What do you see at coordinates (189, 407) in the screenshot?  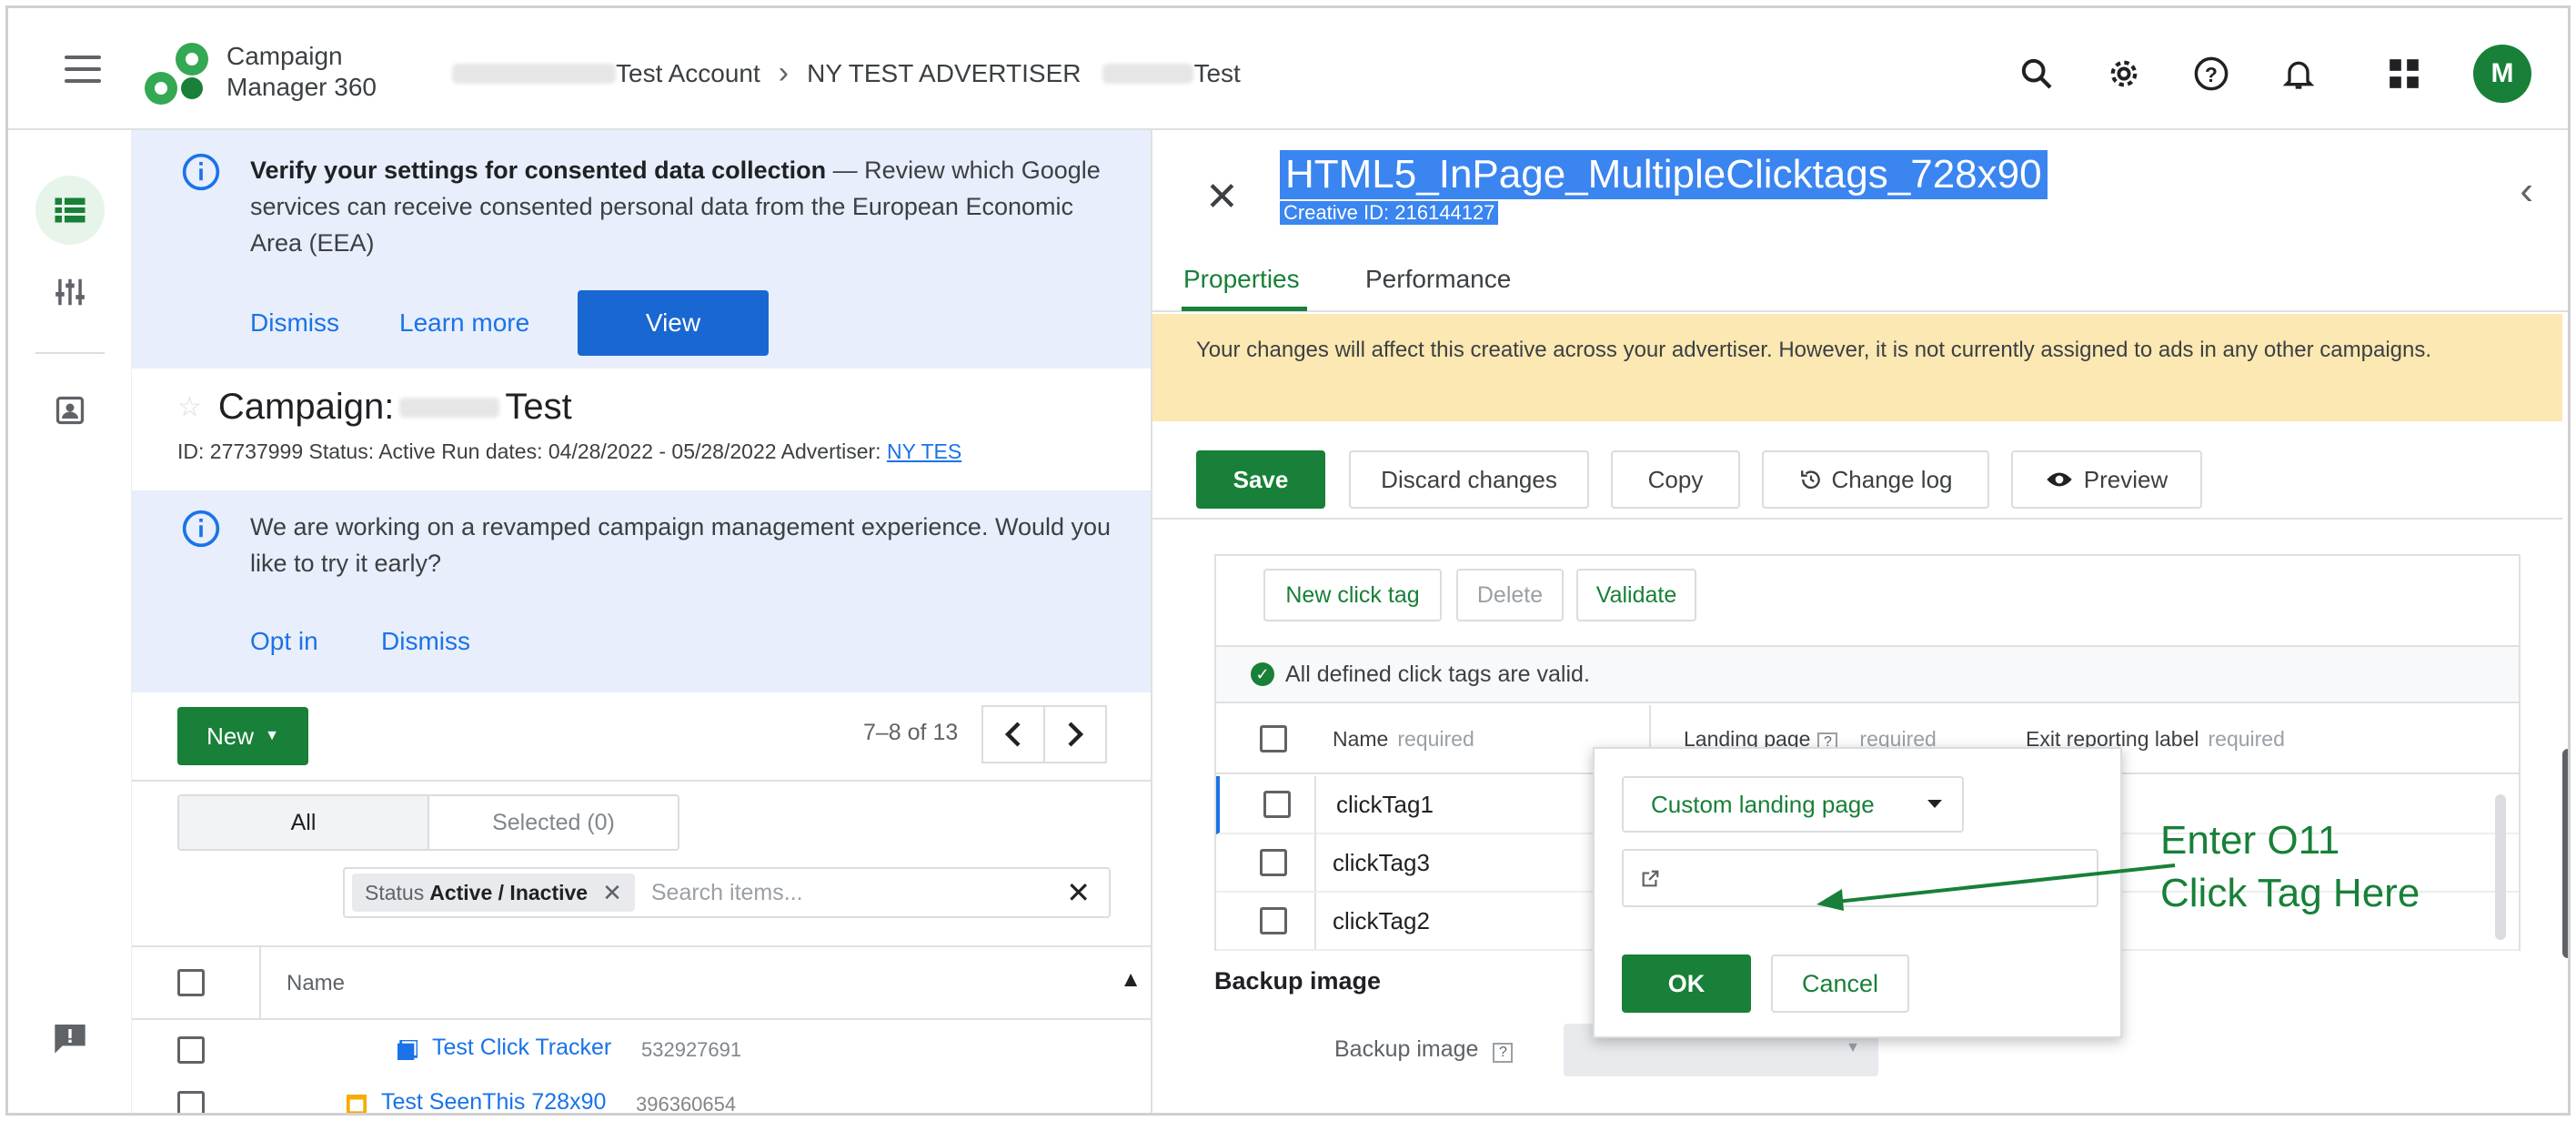 I see `star-icon: ☆` at bounding box center [189, 407].